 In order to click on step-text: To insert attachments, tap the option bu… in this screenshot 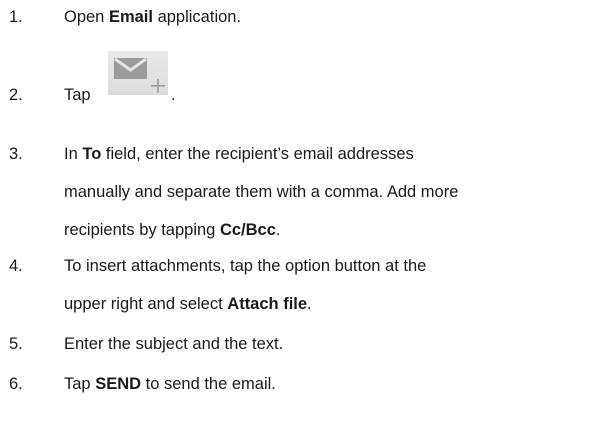, I will do `click(245, 266)`.